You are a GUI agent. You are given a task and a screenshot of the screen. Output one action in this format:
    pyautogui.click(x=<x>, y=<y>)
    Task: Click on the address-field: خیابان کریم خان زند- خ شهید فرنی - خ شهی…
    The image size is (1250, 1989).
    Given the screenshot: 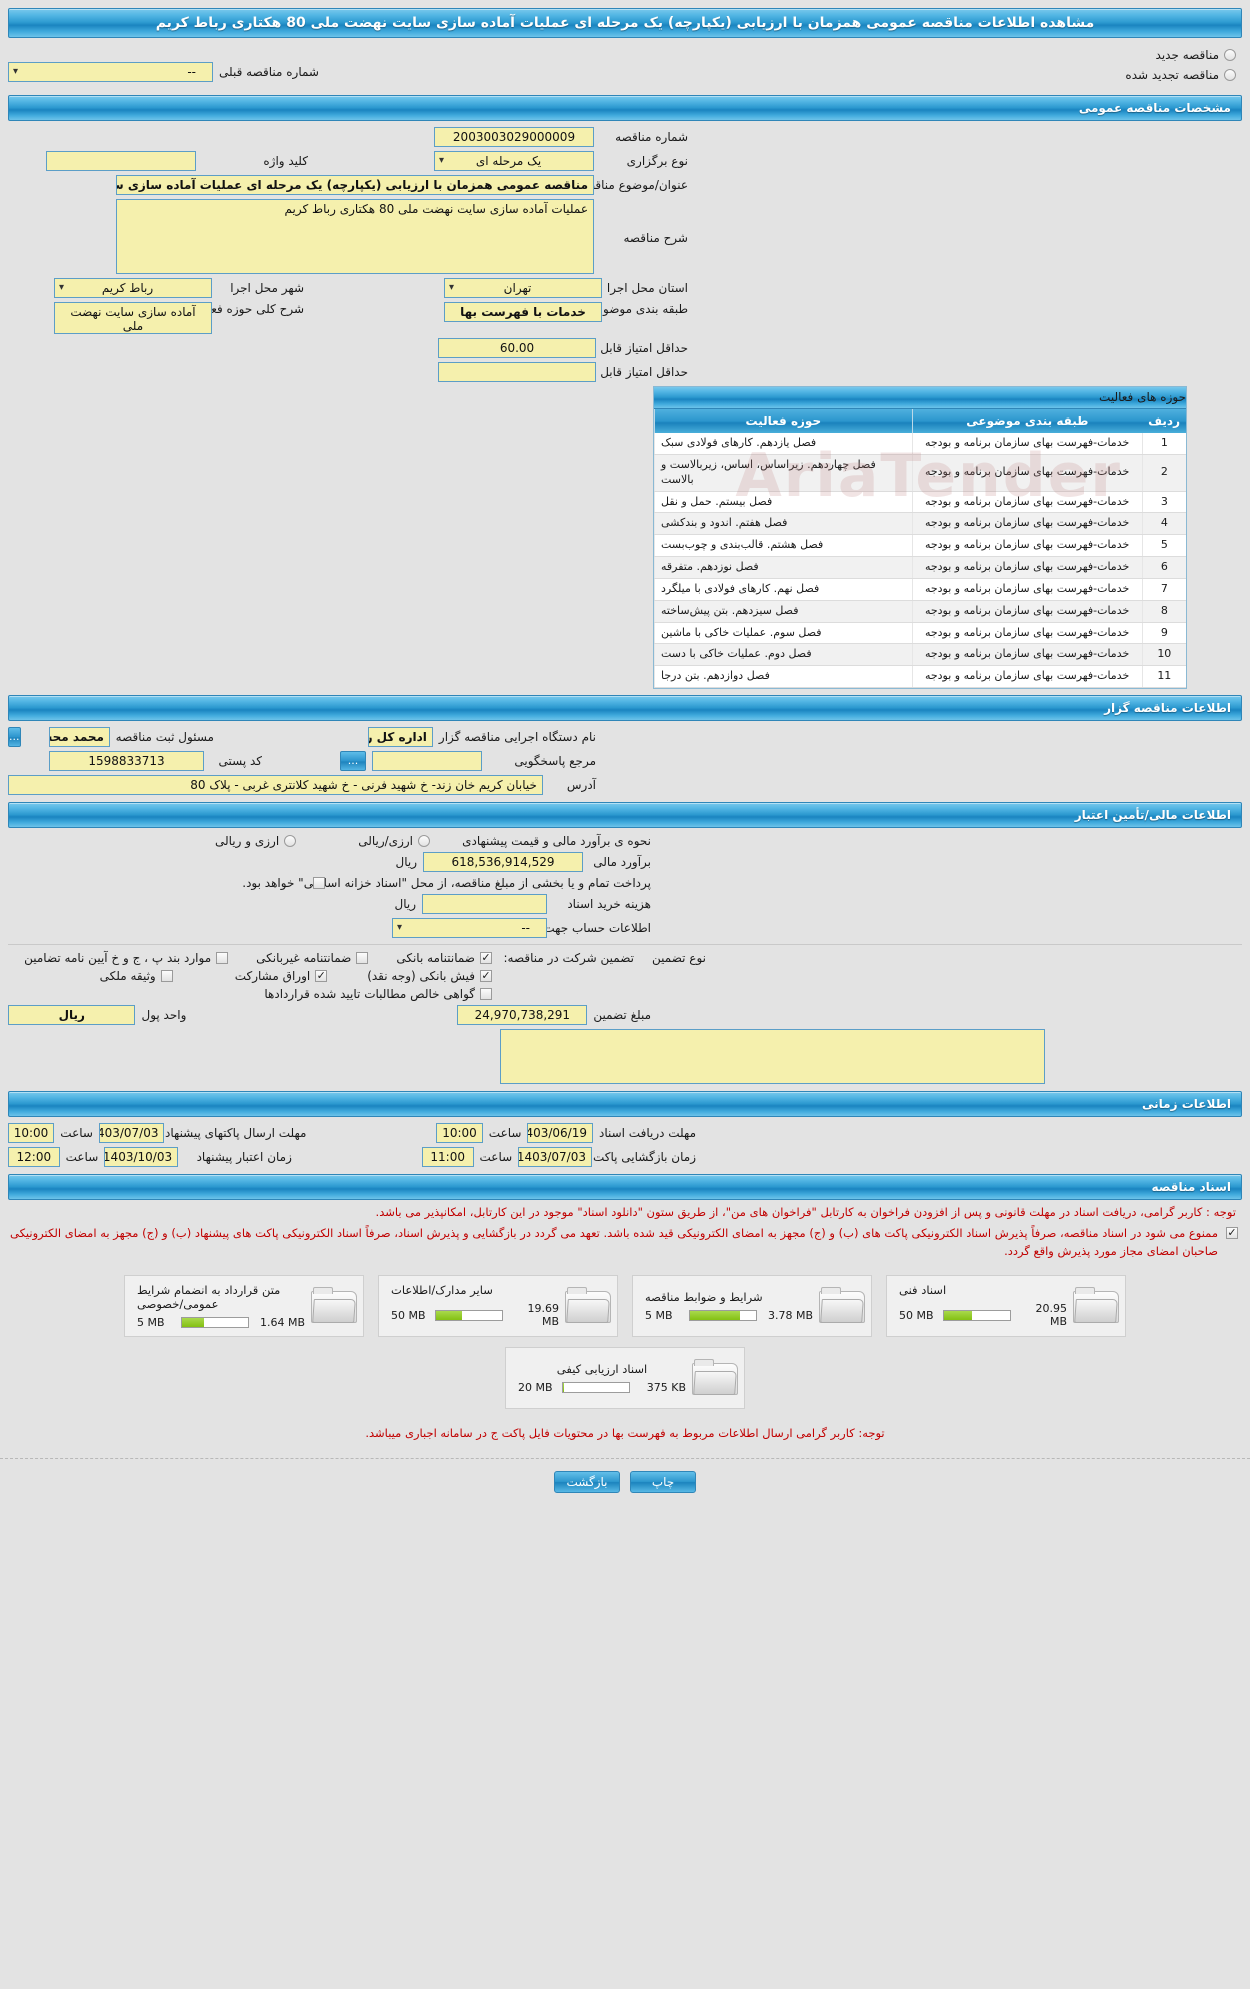 What is the action you would take?
    pyautogui.click(x=275, y=785)
    